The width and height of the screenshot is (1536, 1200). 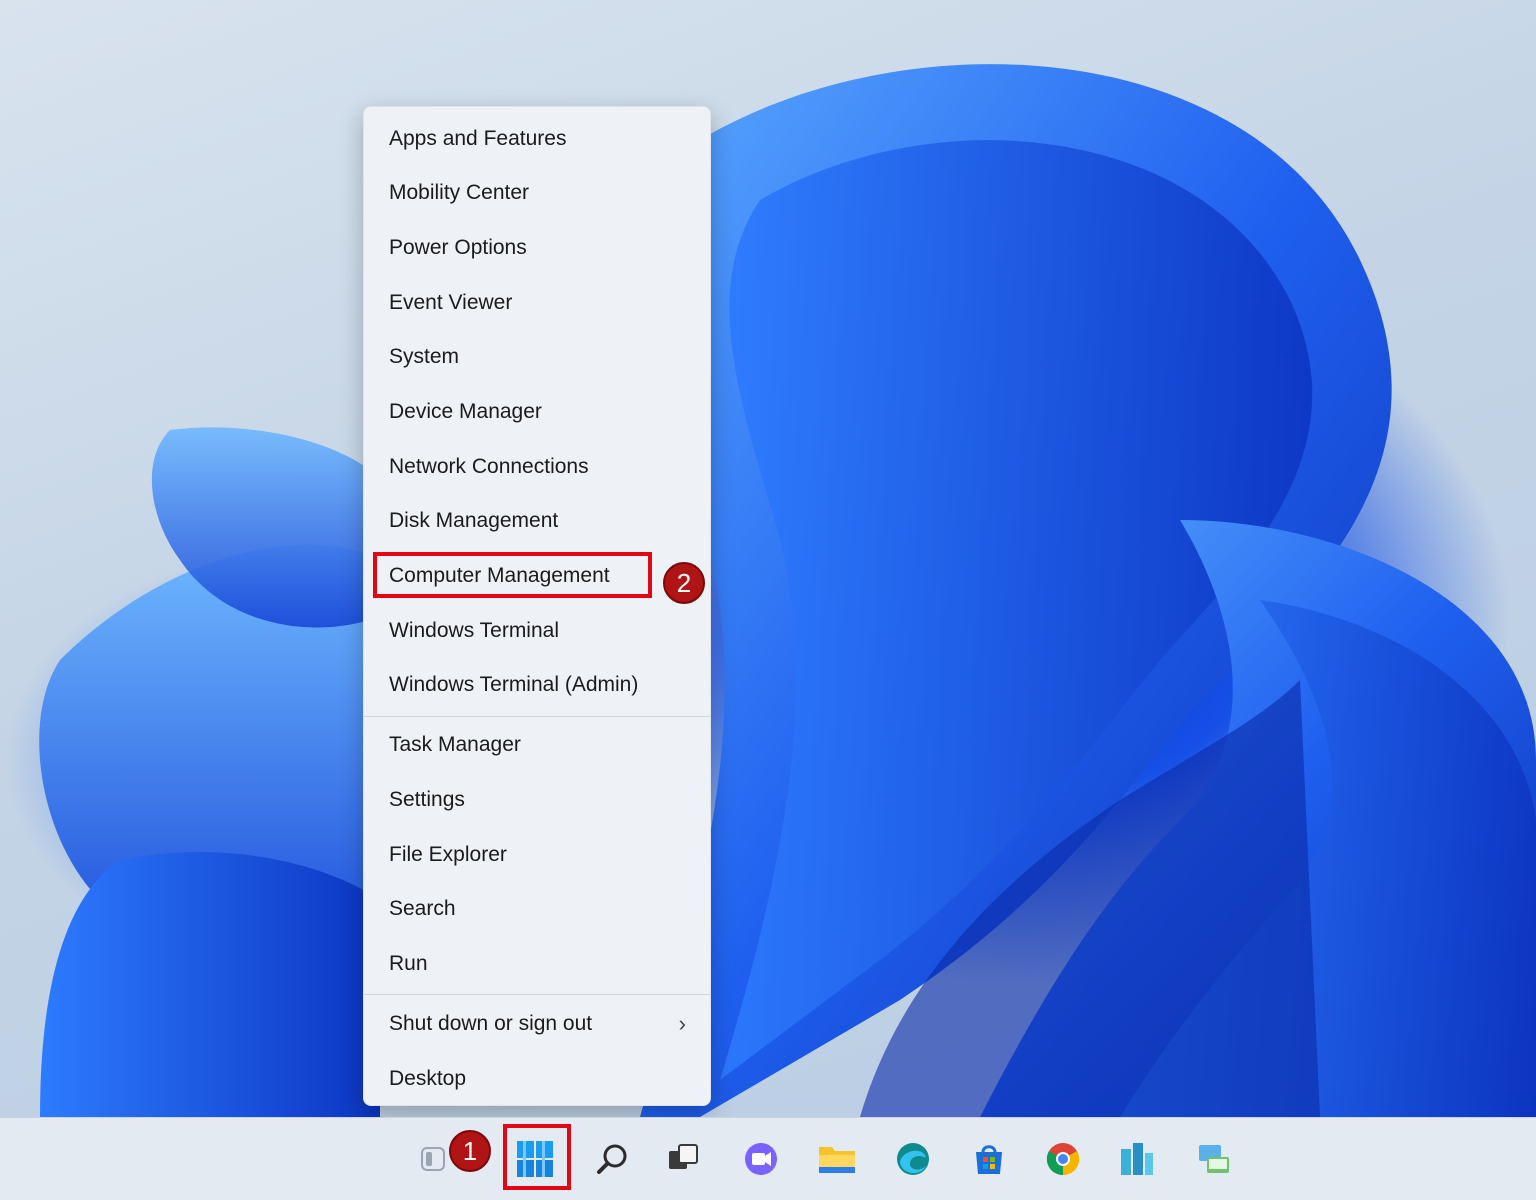 I want to click on menu-item-label: System, so click(x=424, y=356).